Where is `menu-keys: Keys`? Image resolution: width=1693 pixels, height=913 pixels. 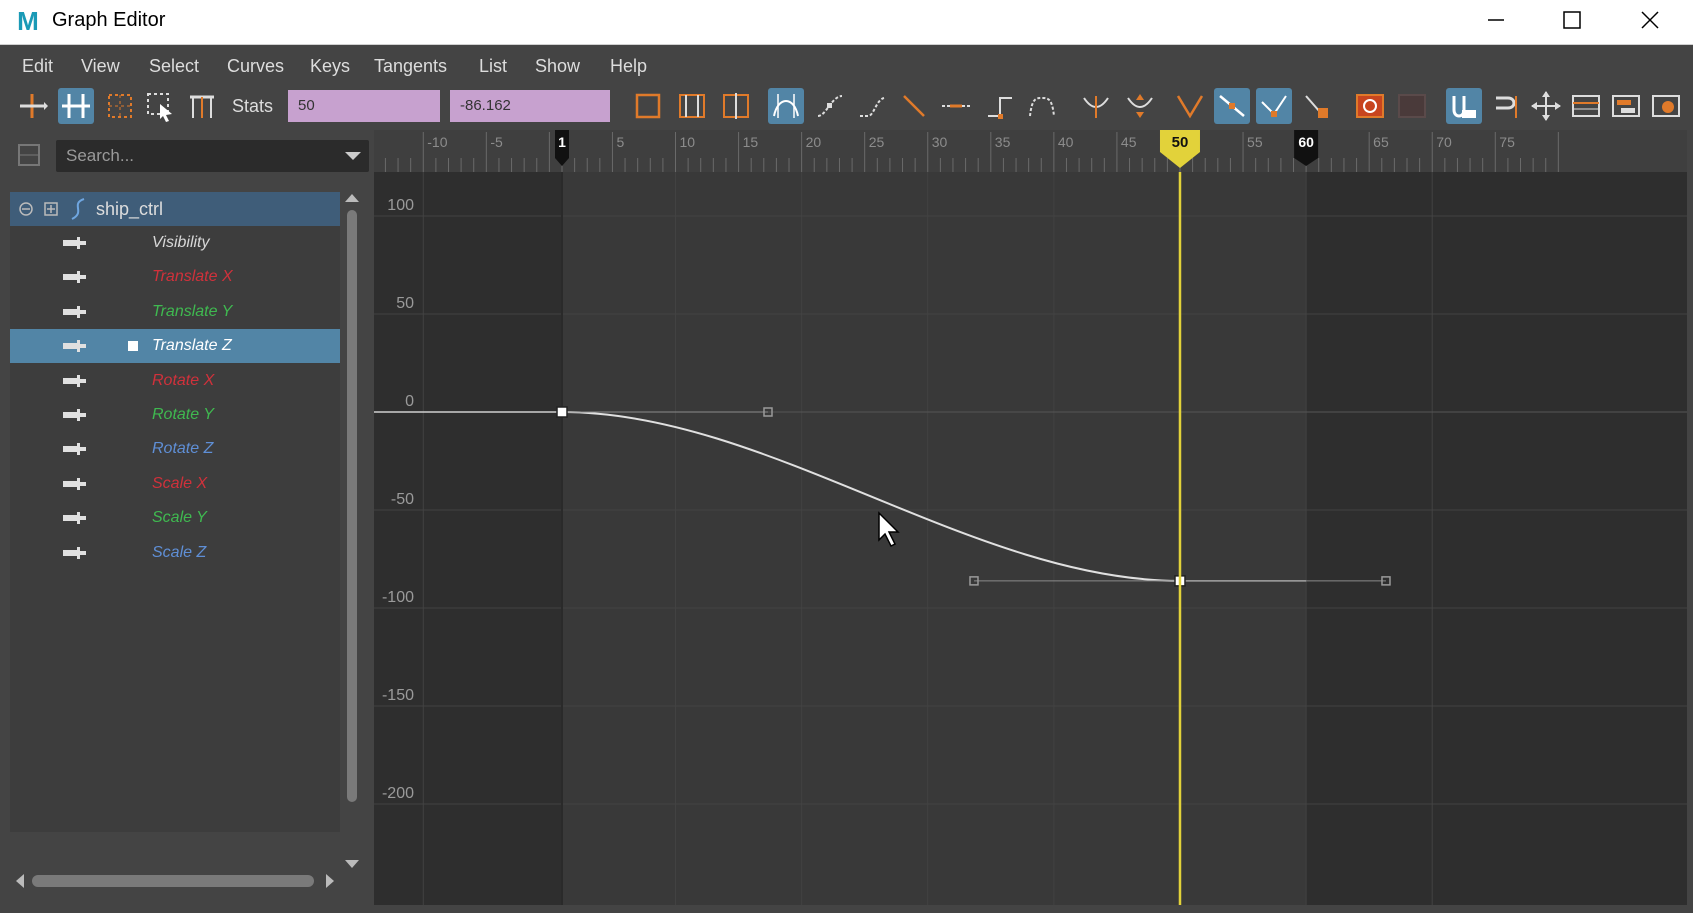 menu-keys: Keys is located at coordinates (330, 66).